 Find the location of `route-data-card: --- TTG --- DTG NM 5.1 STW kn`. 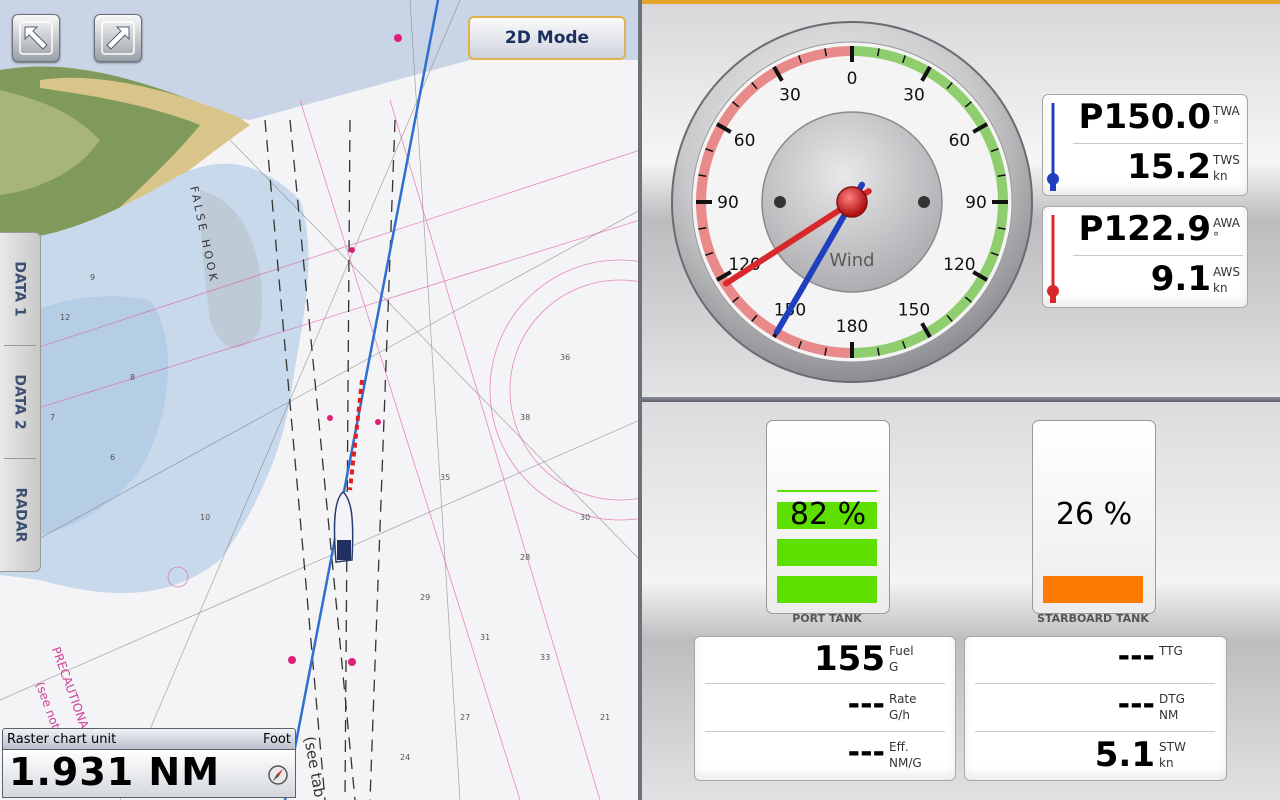

route-data-card: --- TTG --- DTG NM 5.1 STW kn is located at coordinates (1095, 708).